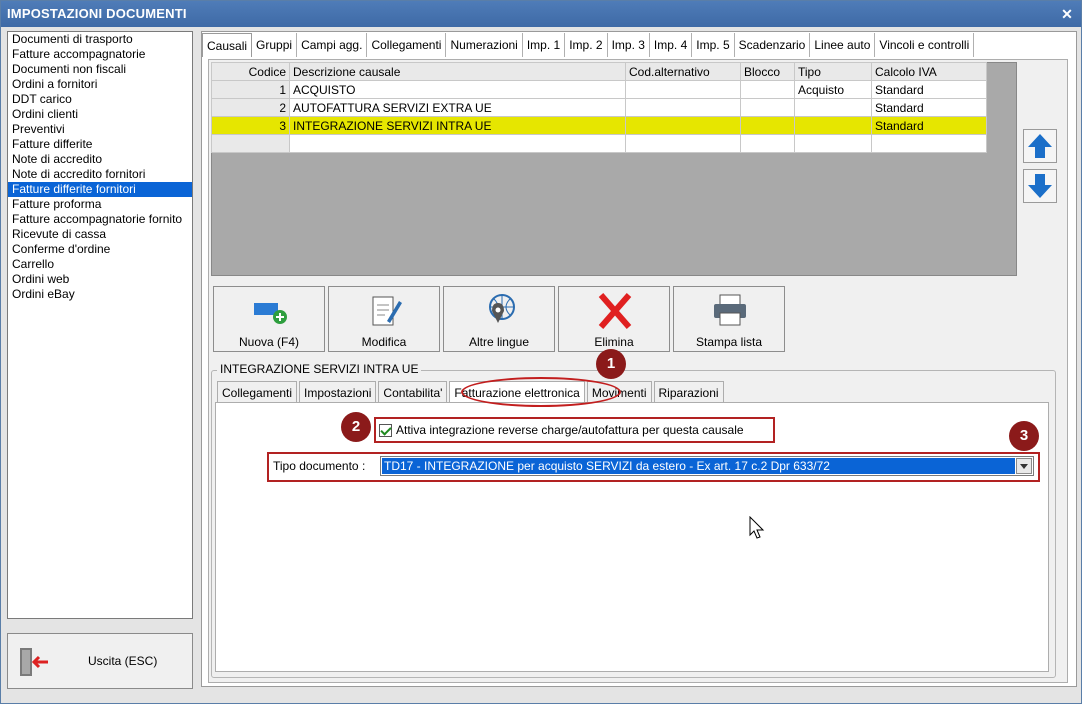 The image size is (1082, 704). What do you see at coordinates (100, 84) in the screenshot?
I see `document-type-item: Ordini a fornitori` at bounding box center [100, 84].